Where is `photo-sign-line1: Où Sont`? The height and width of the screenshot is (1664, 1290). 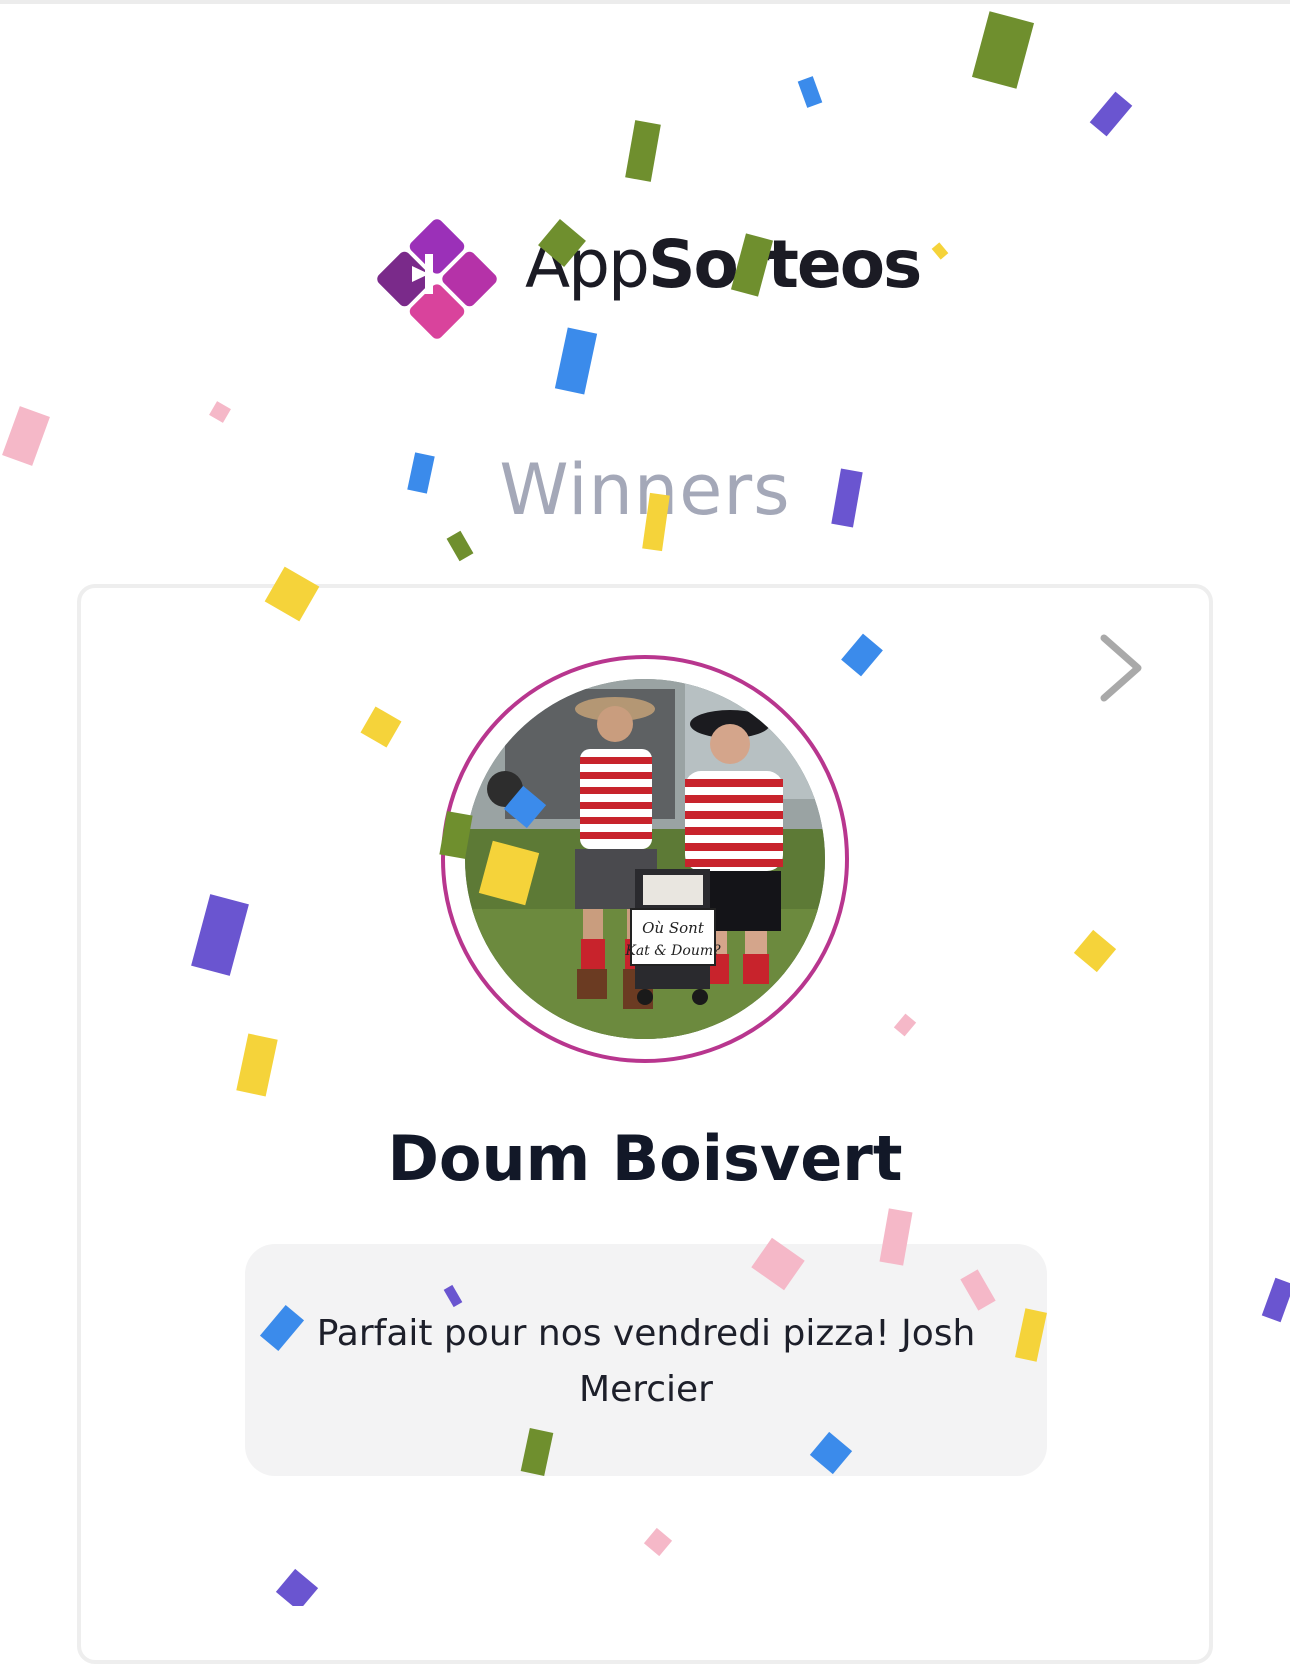 photo-sign-line1: Où Sont is located at coordinates (673, 928).